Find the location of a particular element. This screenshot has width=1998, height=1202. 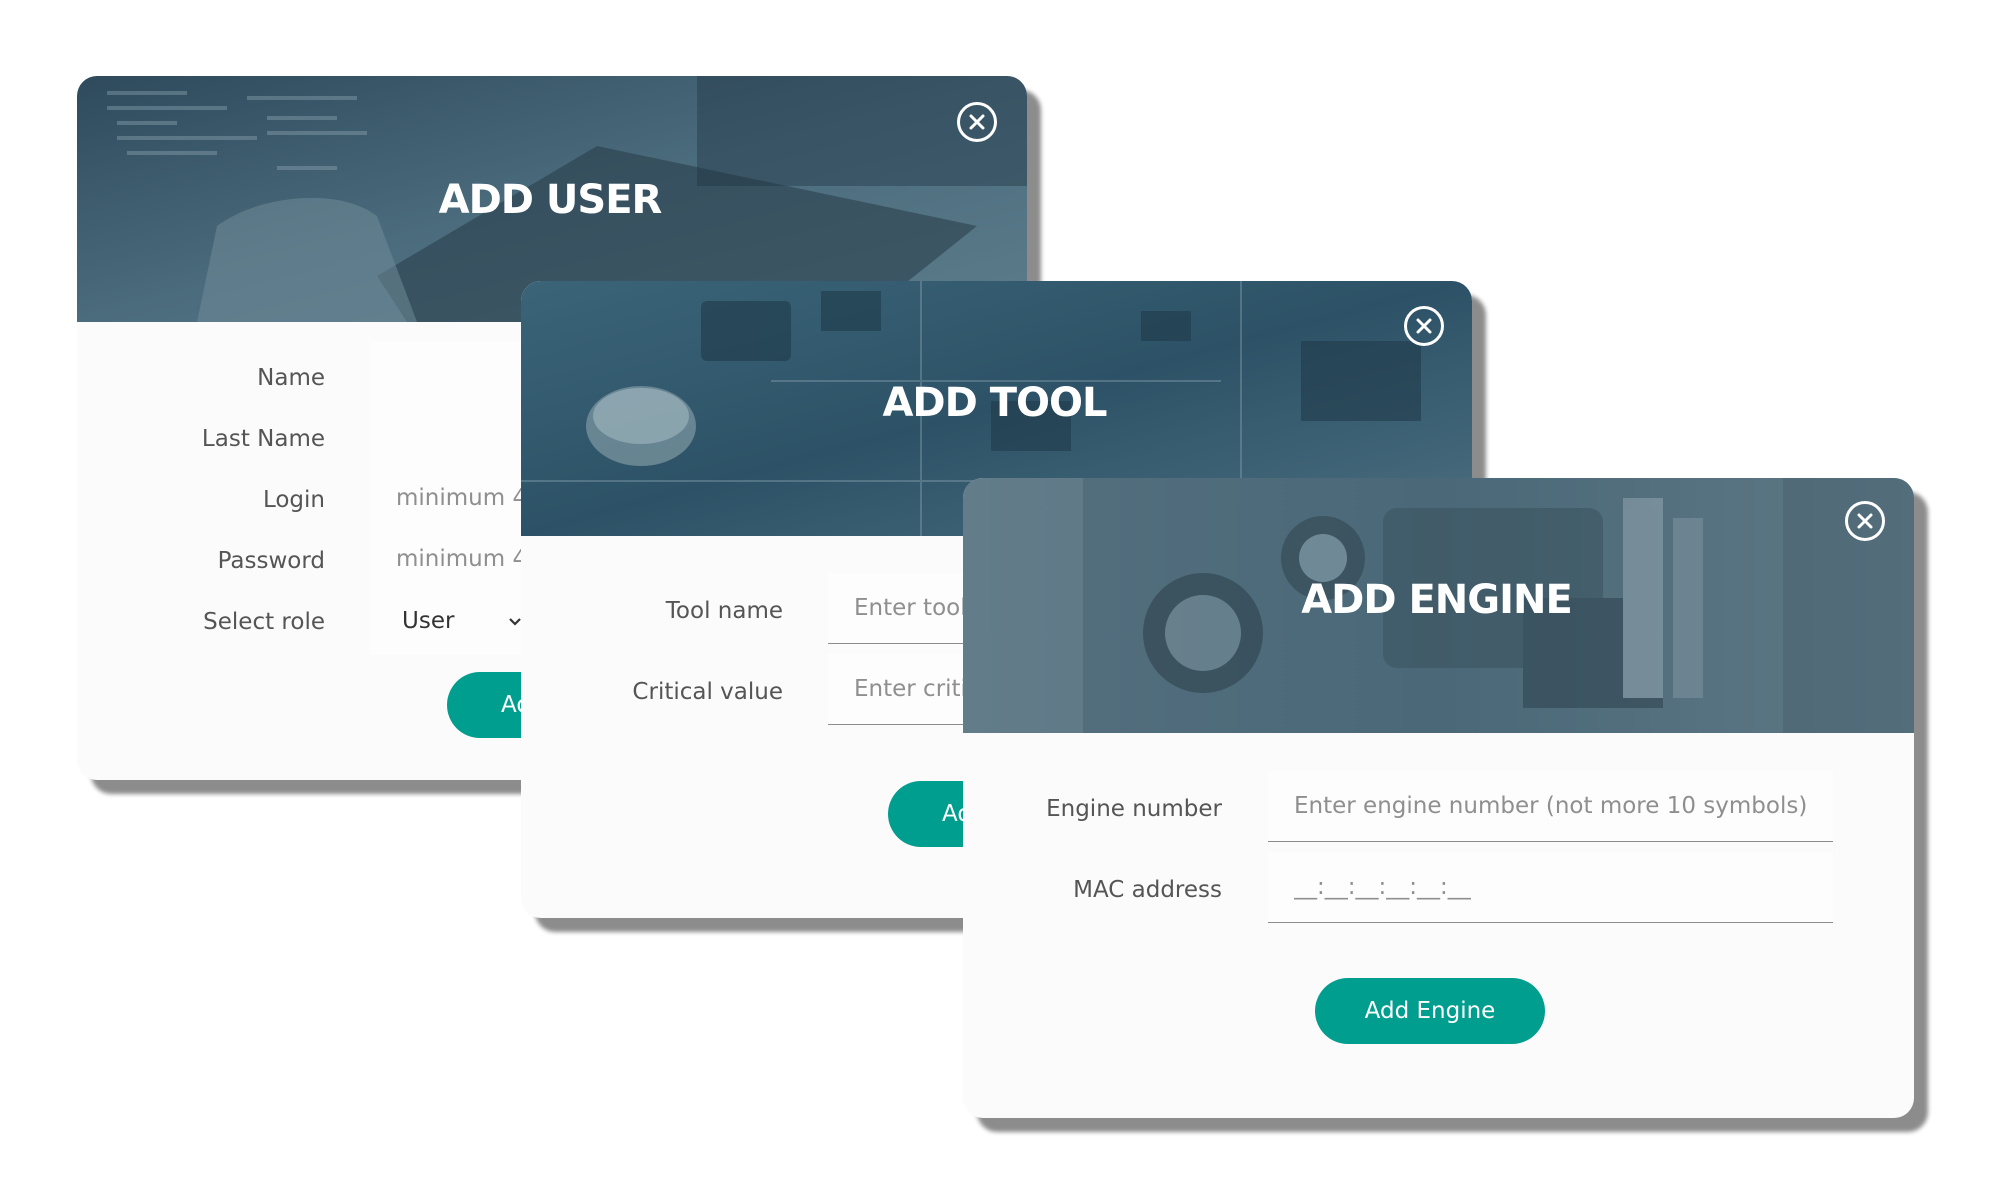

mac-address-input is located at coordinates (1550, 887).